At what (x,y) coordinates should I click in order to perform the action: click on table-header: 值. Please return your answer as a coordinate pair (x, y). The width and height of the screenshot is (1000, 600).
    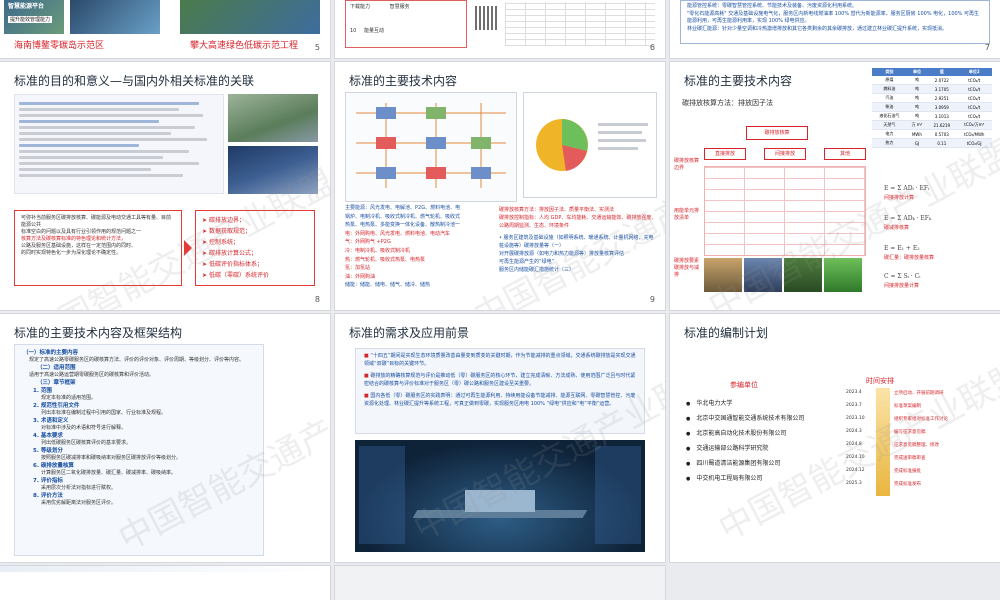
    Looking at the image, I should click on (941, 71).